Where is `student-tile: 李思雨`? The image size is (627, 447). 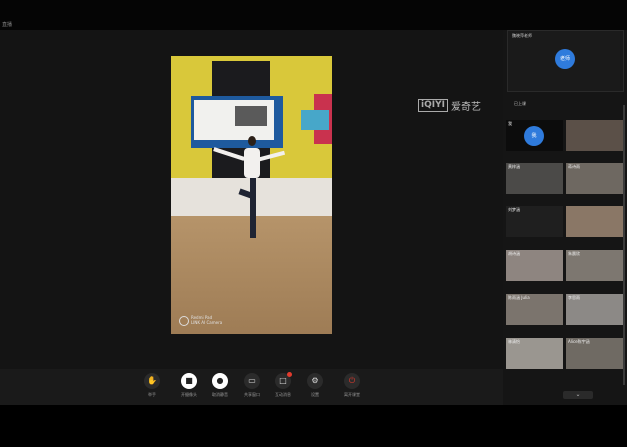 student-tile: 李思雨 is located at coordinates (594, 309).